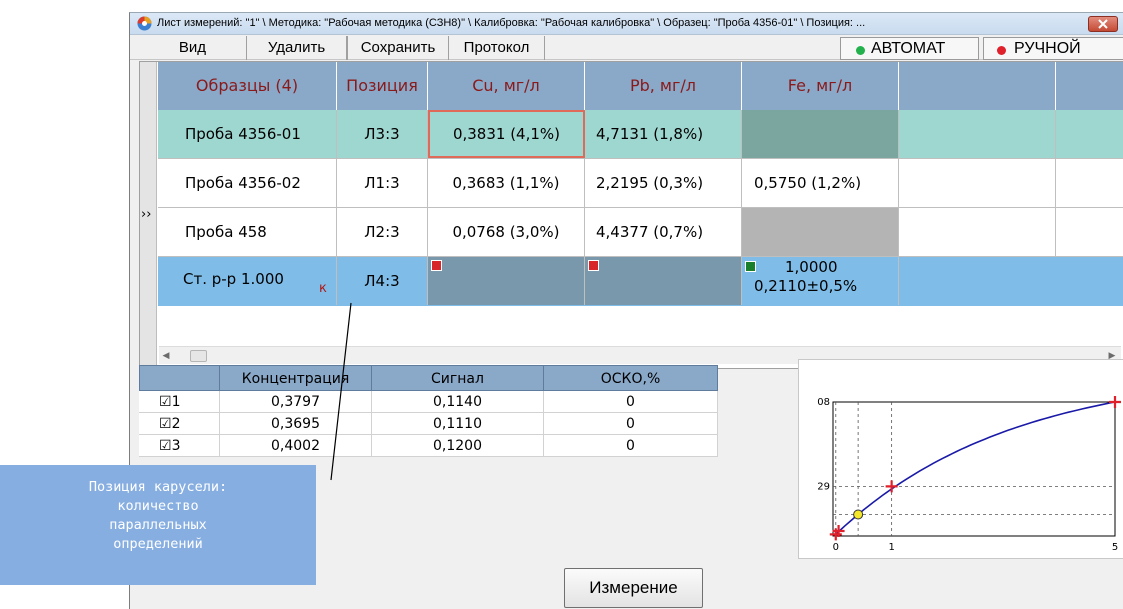 The width and height of the screenshot is (1123, 609). I want to click on annotation-line: Позиция карусели:, so click(158, 487).